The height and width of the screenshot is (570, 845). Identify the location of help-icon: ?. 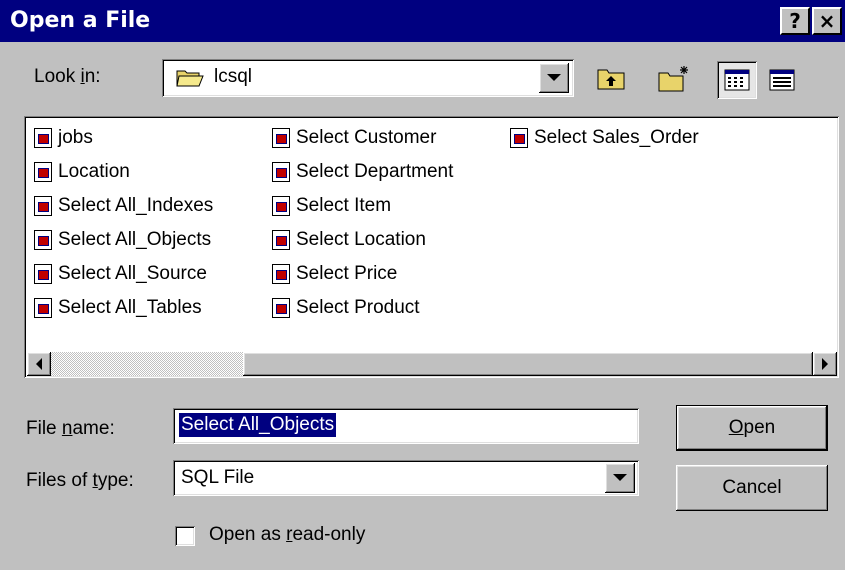
(795, 21).